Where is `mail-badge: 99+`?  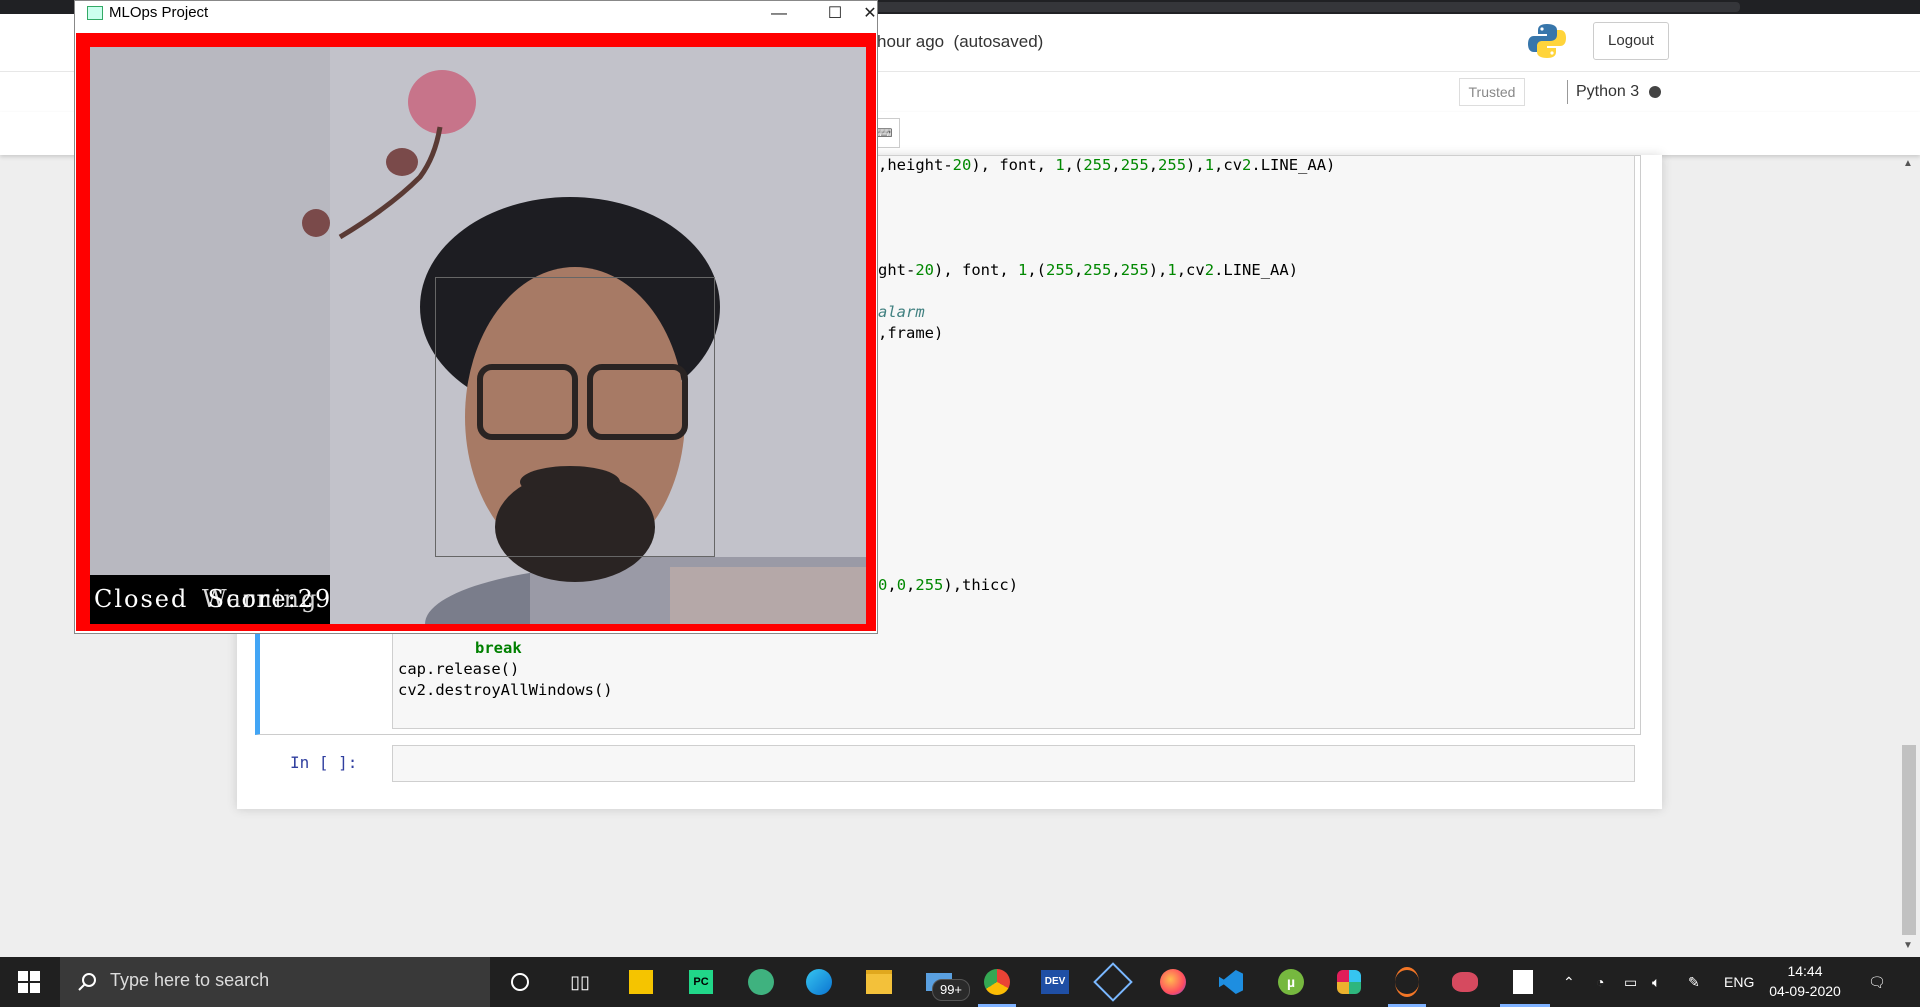
mail-badge: 99+ is located at coordinates (951, 990).